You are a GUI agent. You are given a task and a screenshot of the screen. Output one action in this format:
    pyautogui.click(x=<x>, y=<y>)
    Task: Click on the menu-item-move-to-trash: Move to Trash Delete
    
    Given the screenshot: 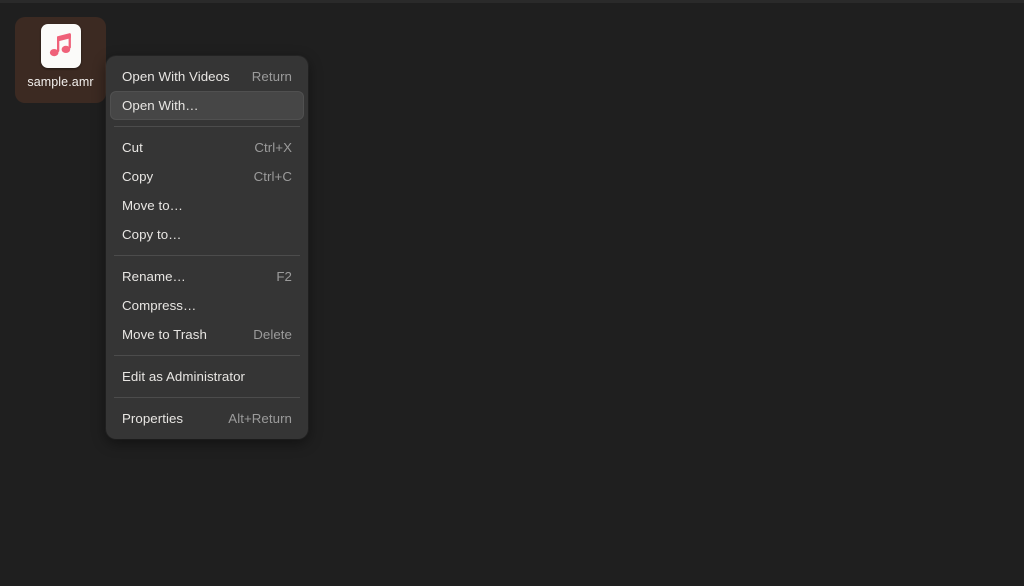 What is the action you would take?
    pyautogui.click(x=207, y=334)
    